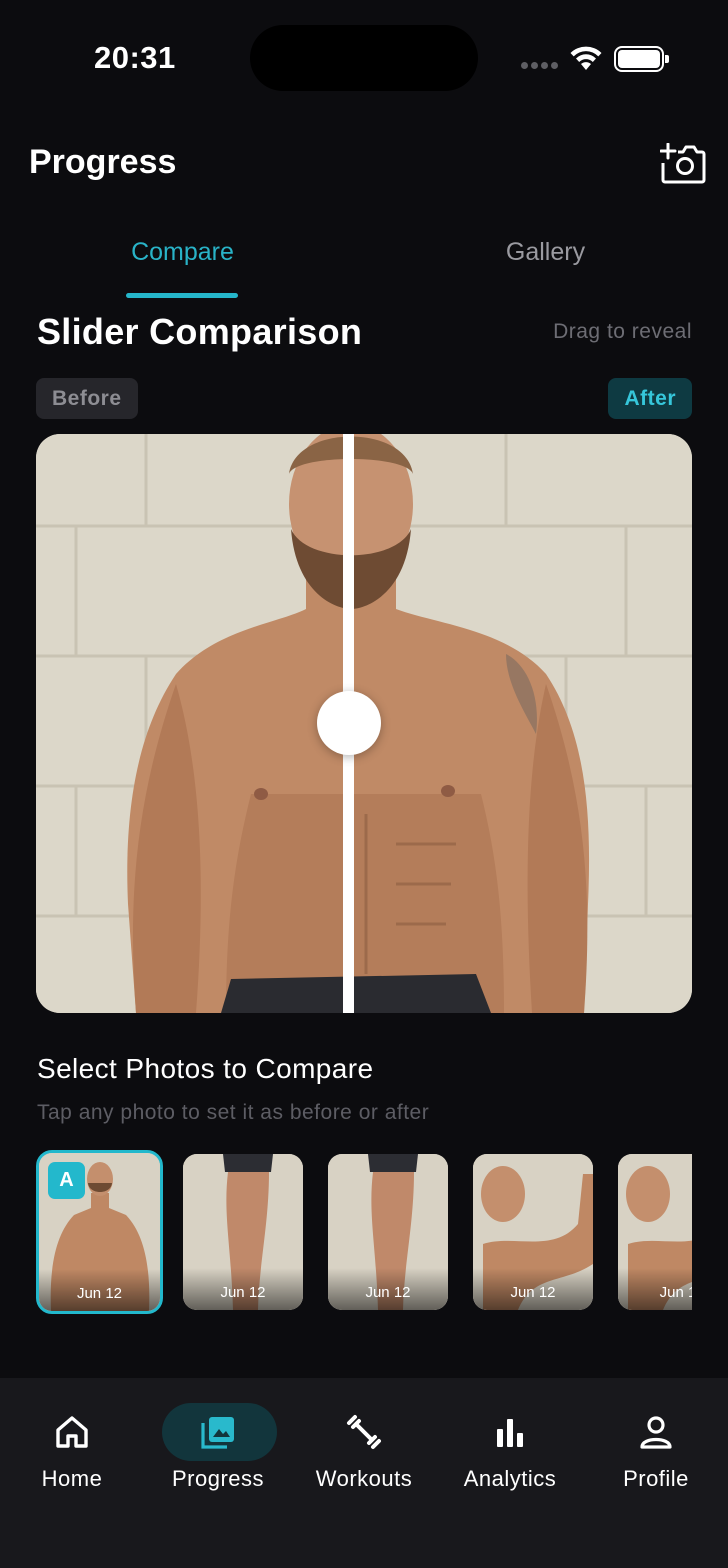  Describe the element at coordinates (205, 1068) in the screenshot. I see `select-photos-title: Select Photos to Compare` at that location.